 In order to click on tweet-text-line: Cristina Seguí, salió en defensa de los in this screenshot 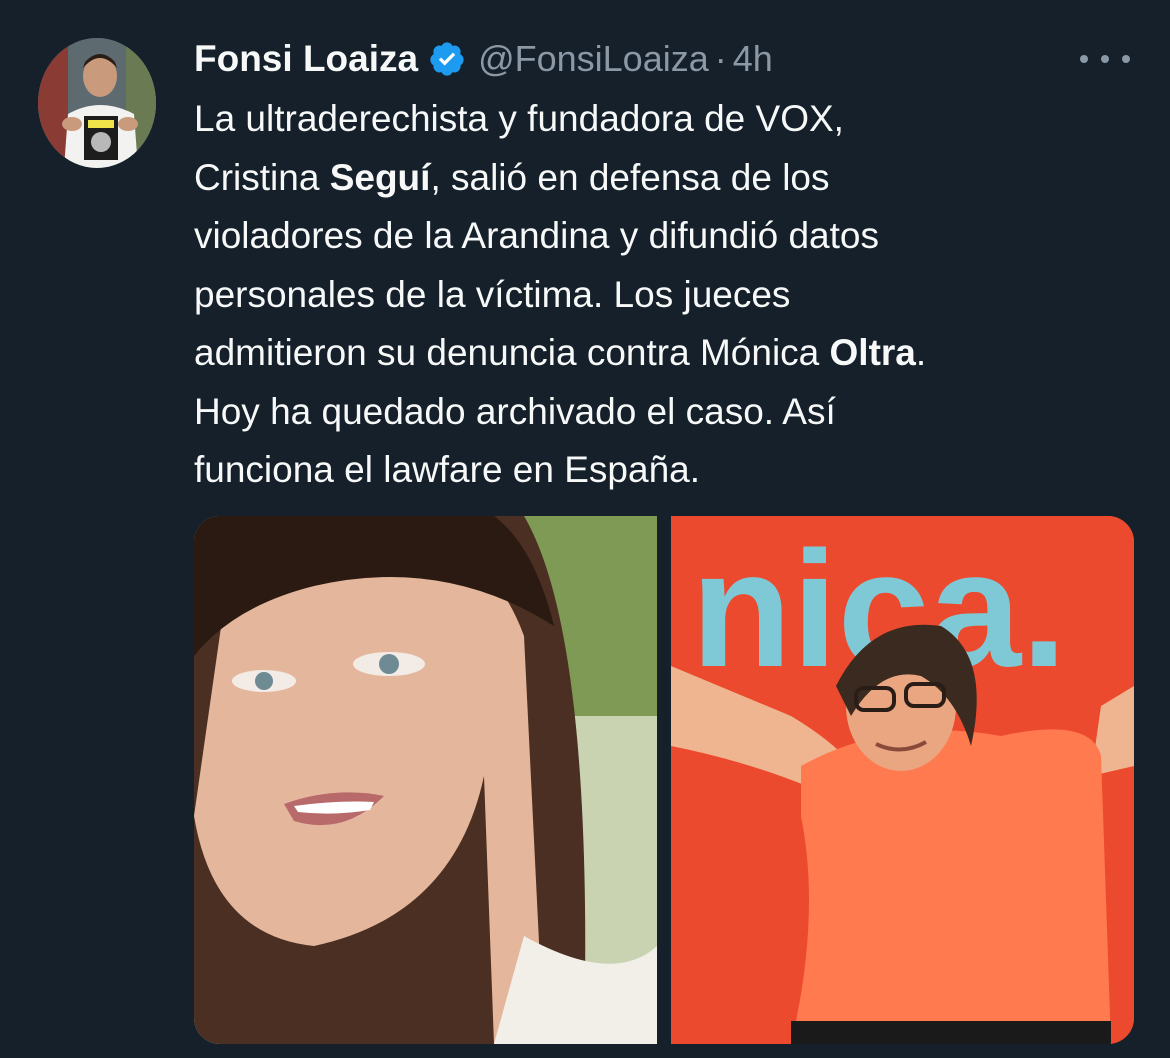, I will do `click(512, 177)`.